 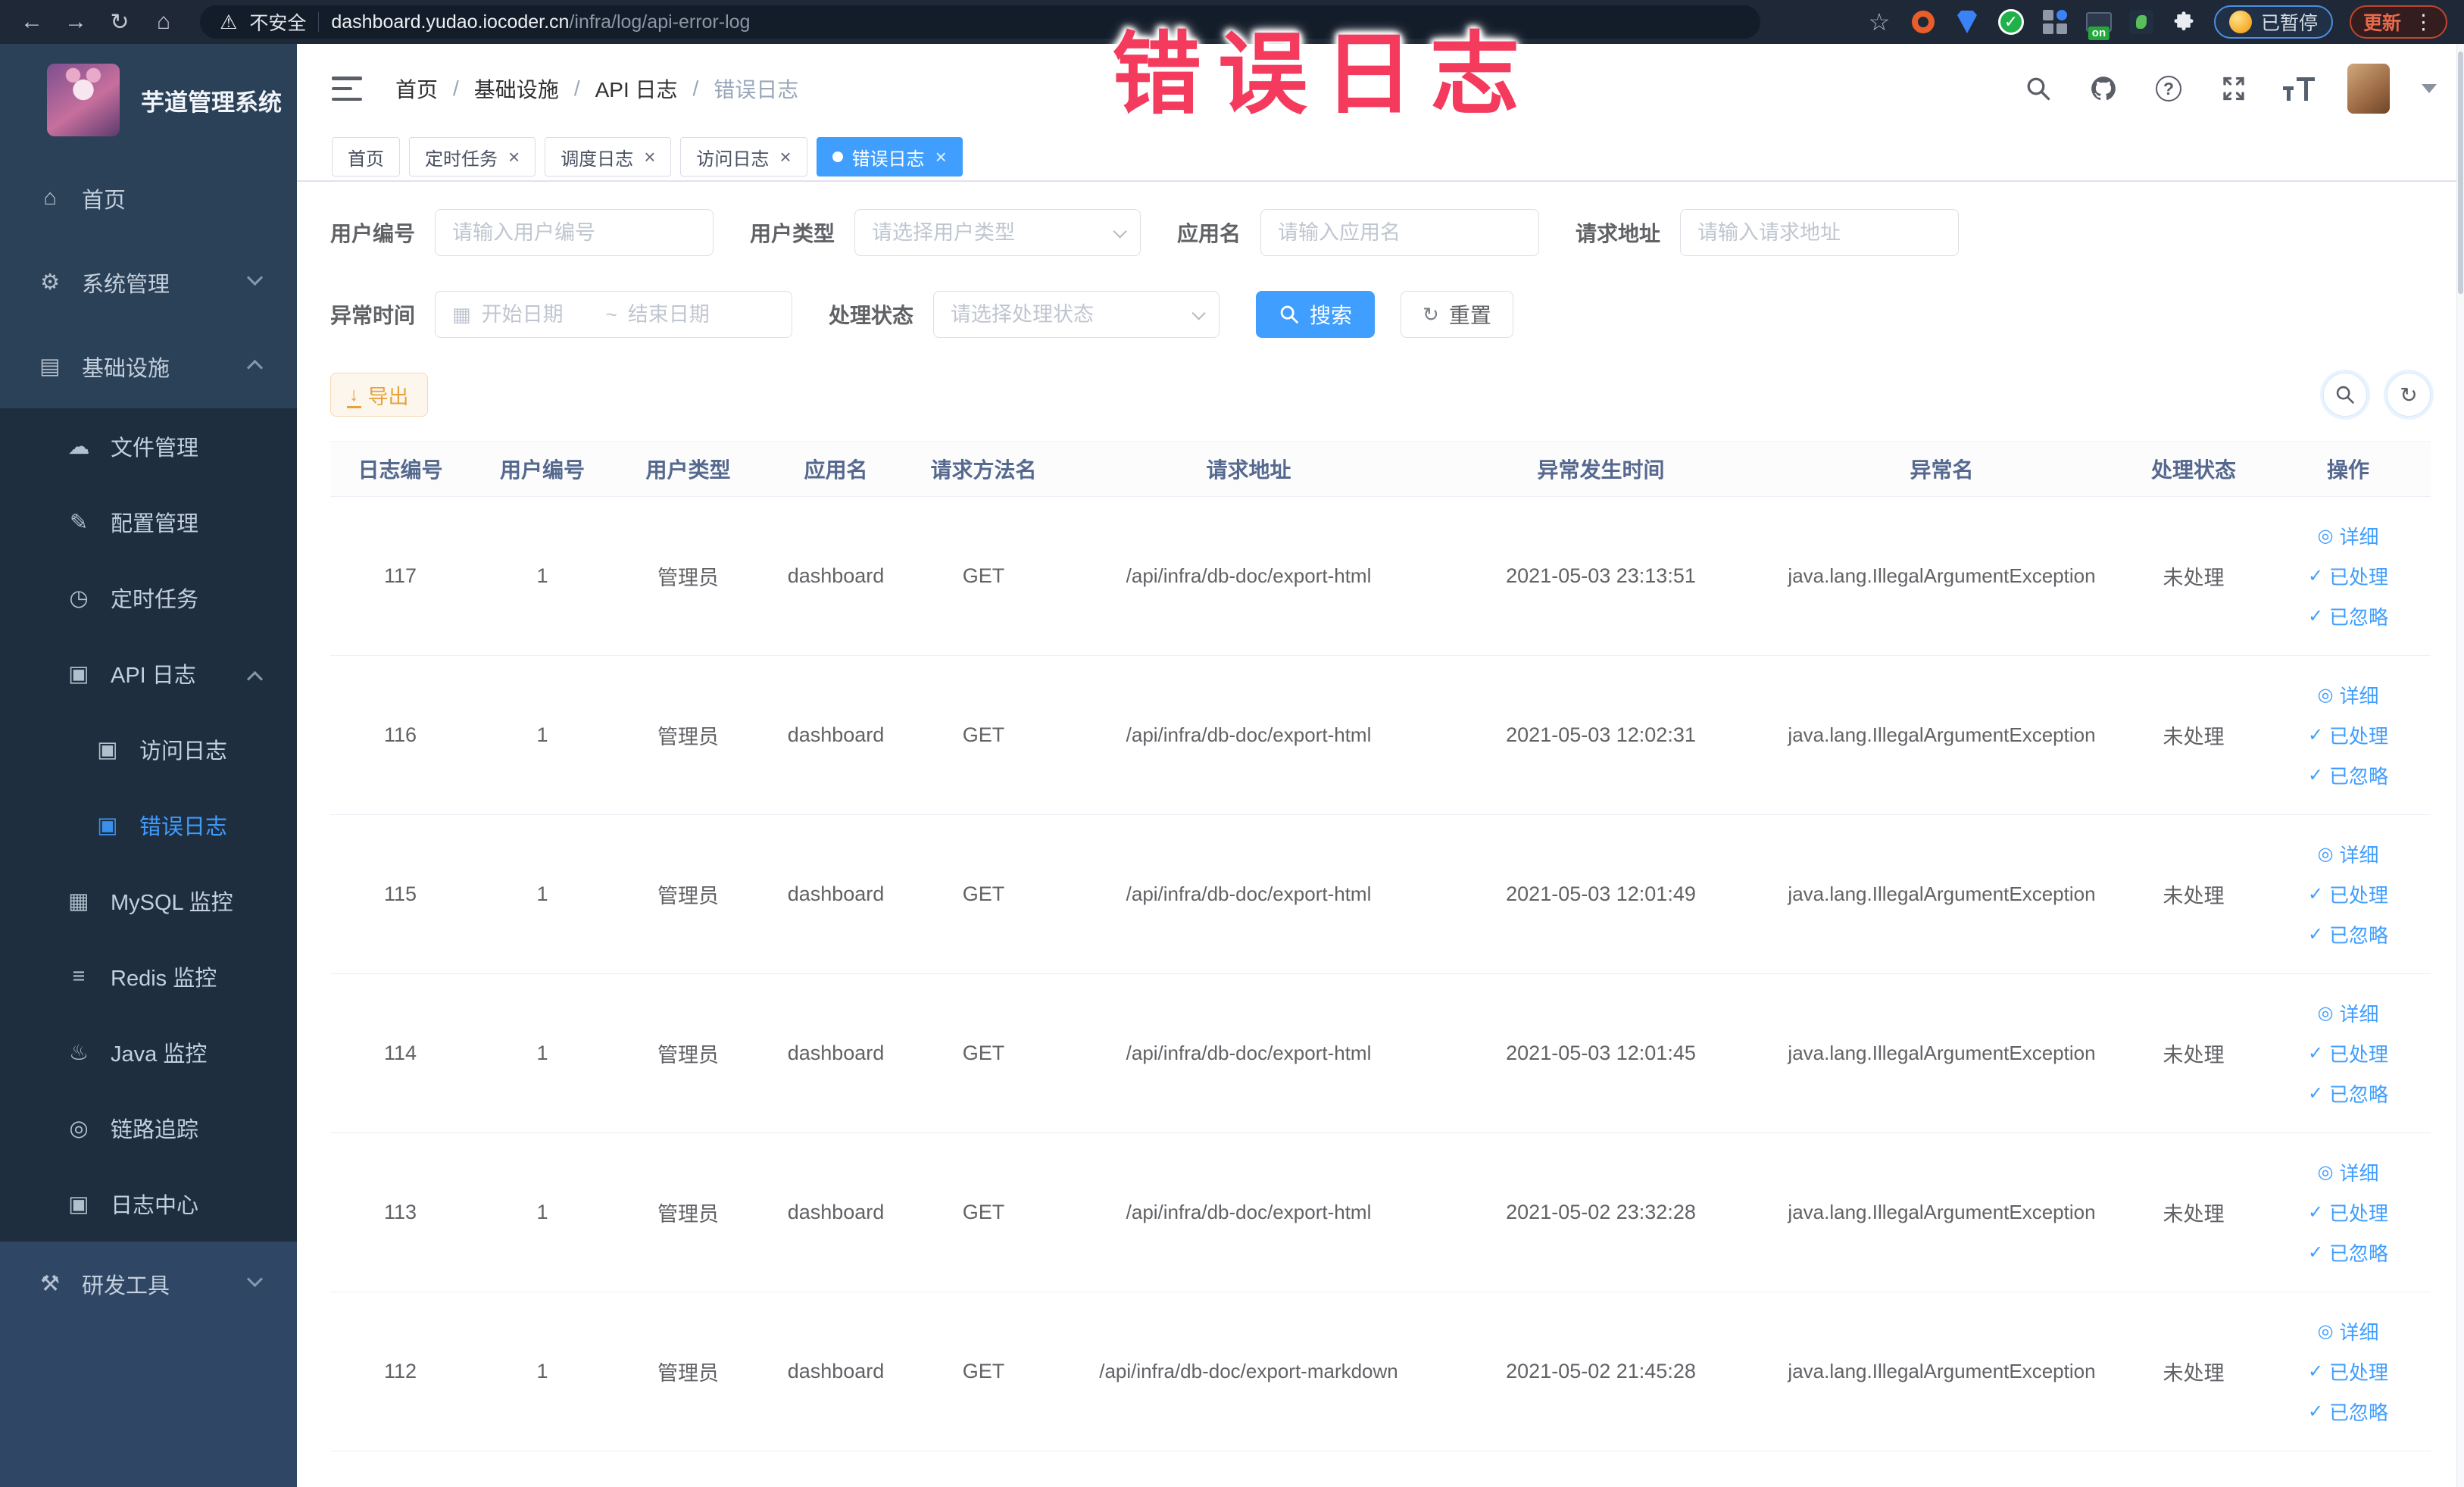 What do you see at coordinates (2345, 395) in the screenshot?
I see `search-toggle-button` at bounding box center [2345, 395].